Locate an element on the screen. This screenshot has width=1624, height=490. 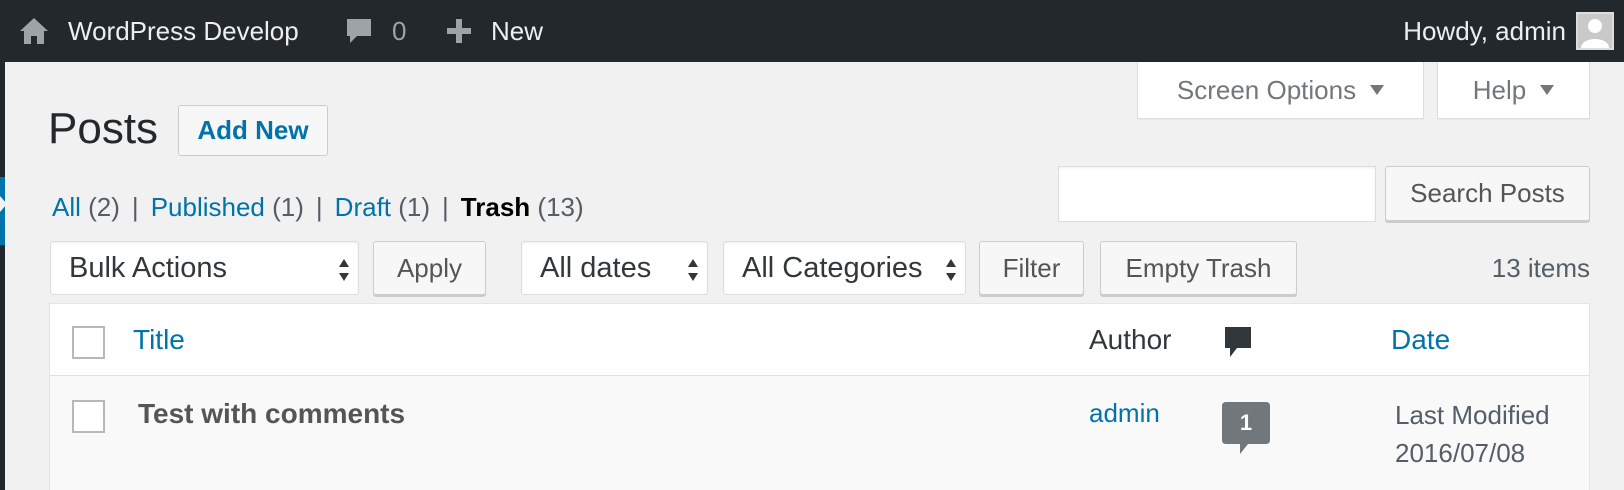
date-filter-select: All dates is located at coordinates (614, 268).